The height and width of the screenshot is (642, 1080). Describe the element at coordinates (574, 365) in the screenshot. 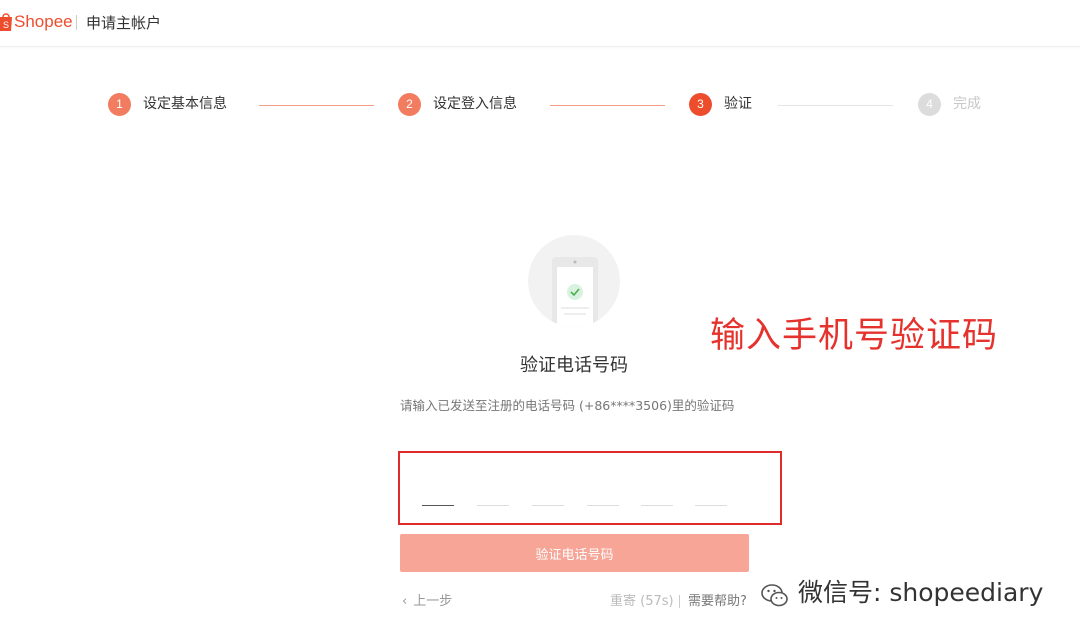

I see `verify-title: 验证电话号码` at that location.